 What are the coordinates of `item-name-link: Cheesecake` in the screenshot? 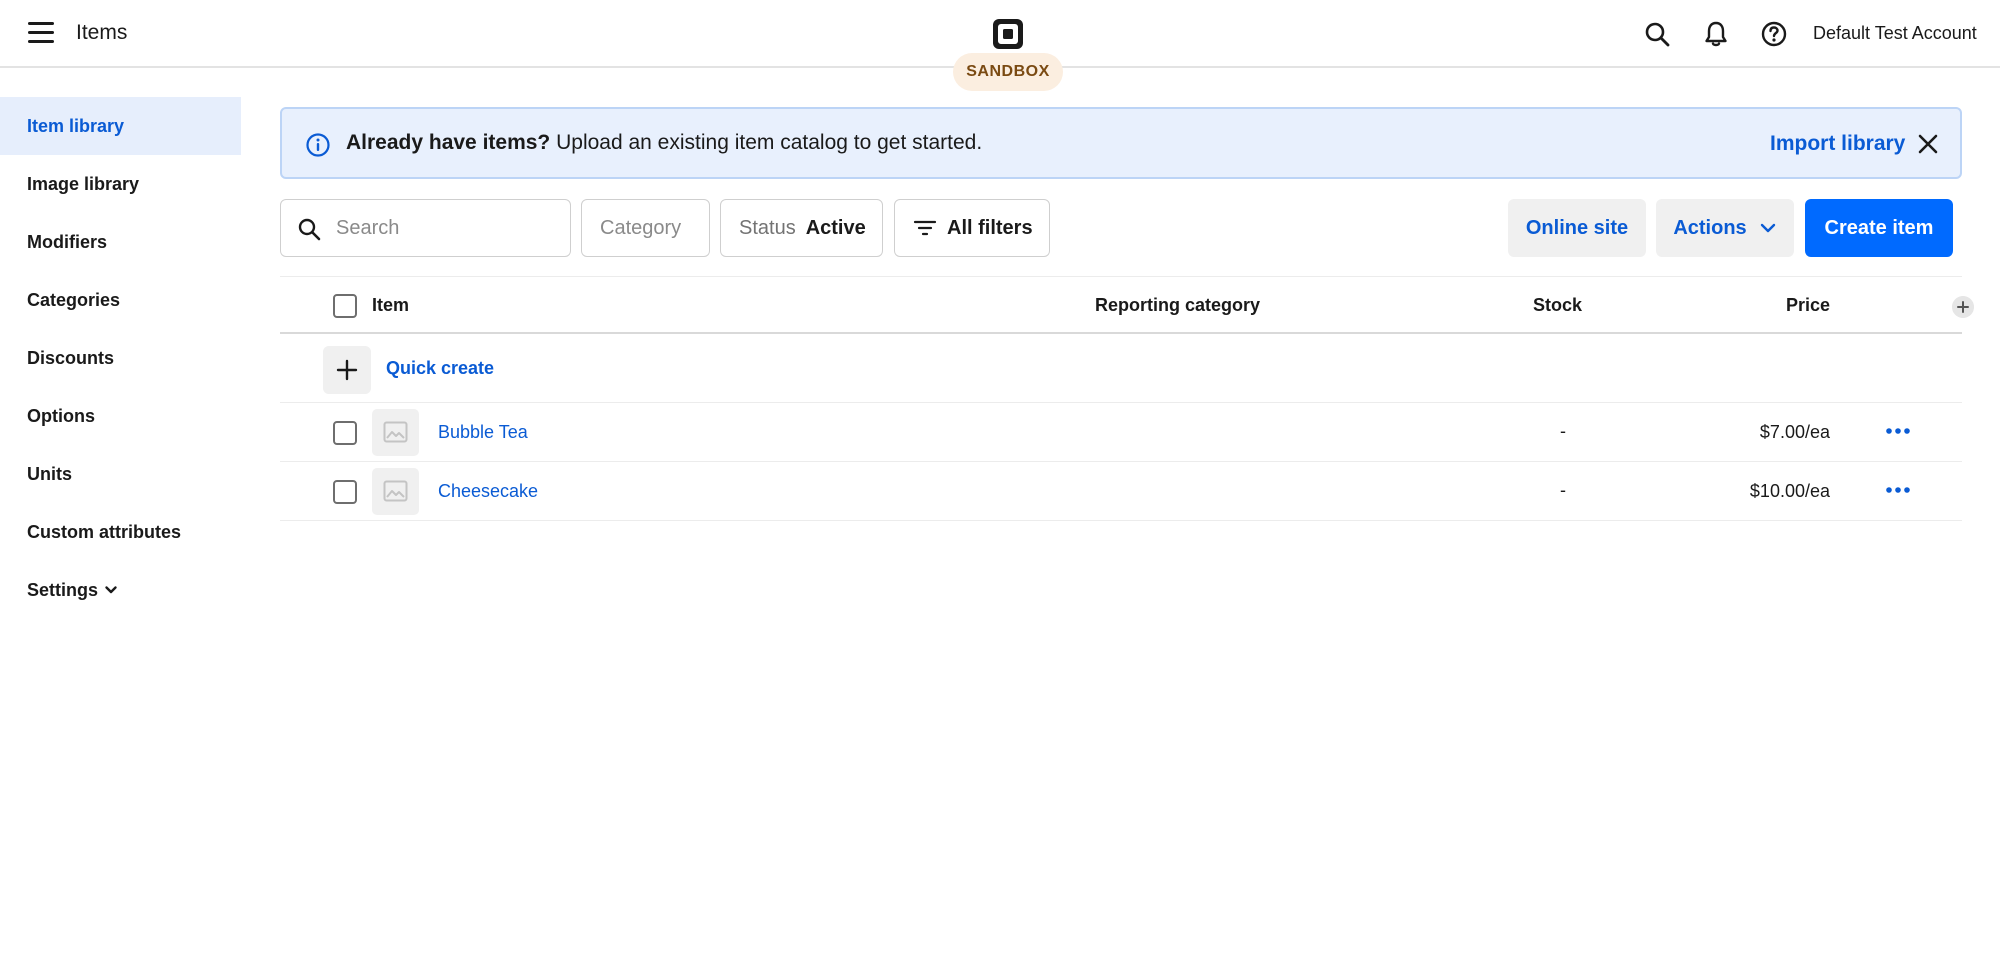 It's located at (488, 491).